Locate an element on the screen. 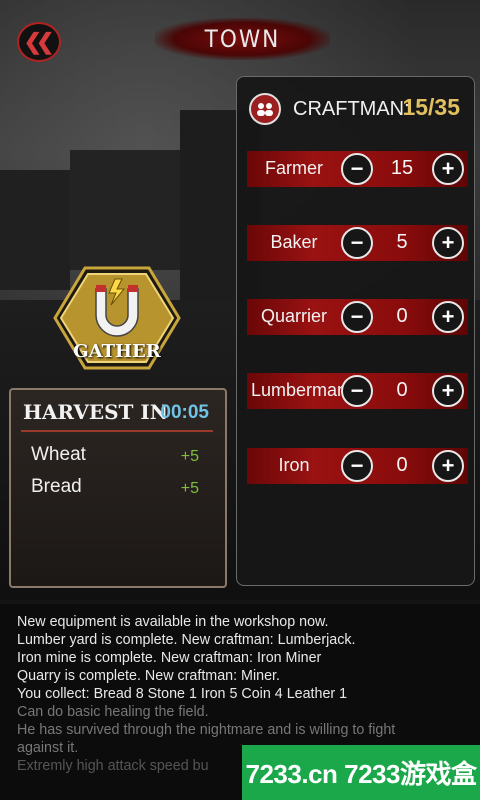  people-icon is located at coordinates (265, 109).